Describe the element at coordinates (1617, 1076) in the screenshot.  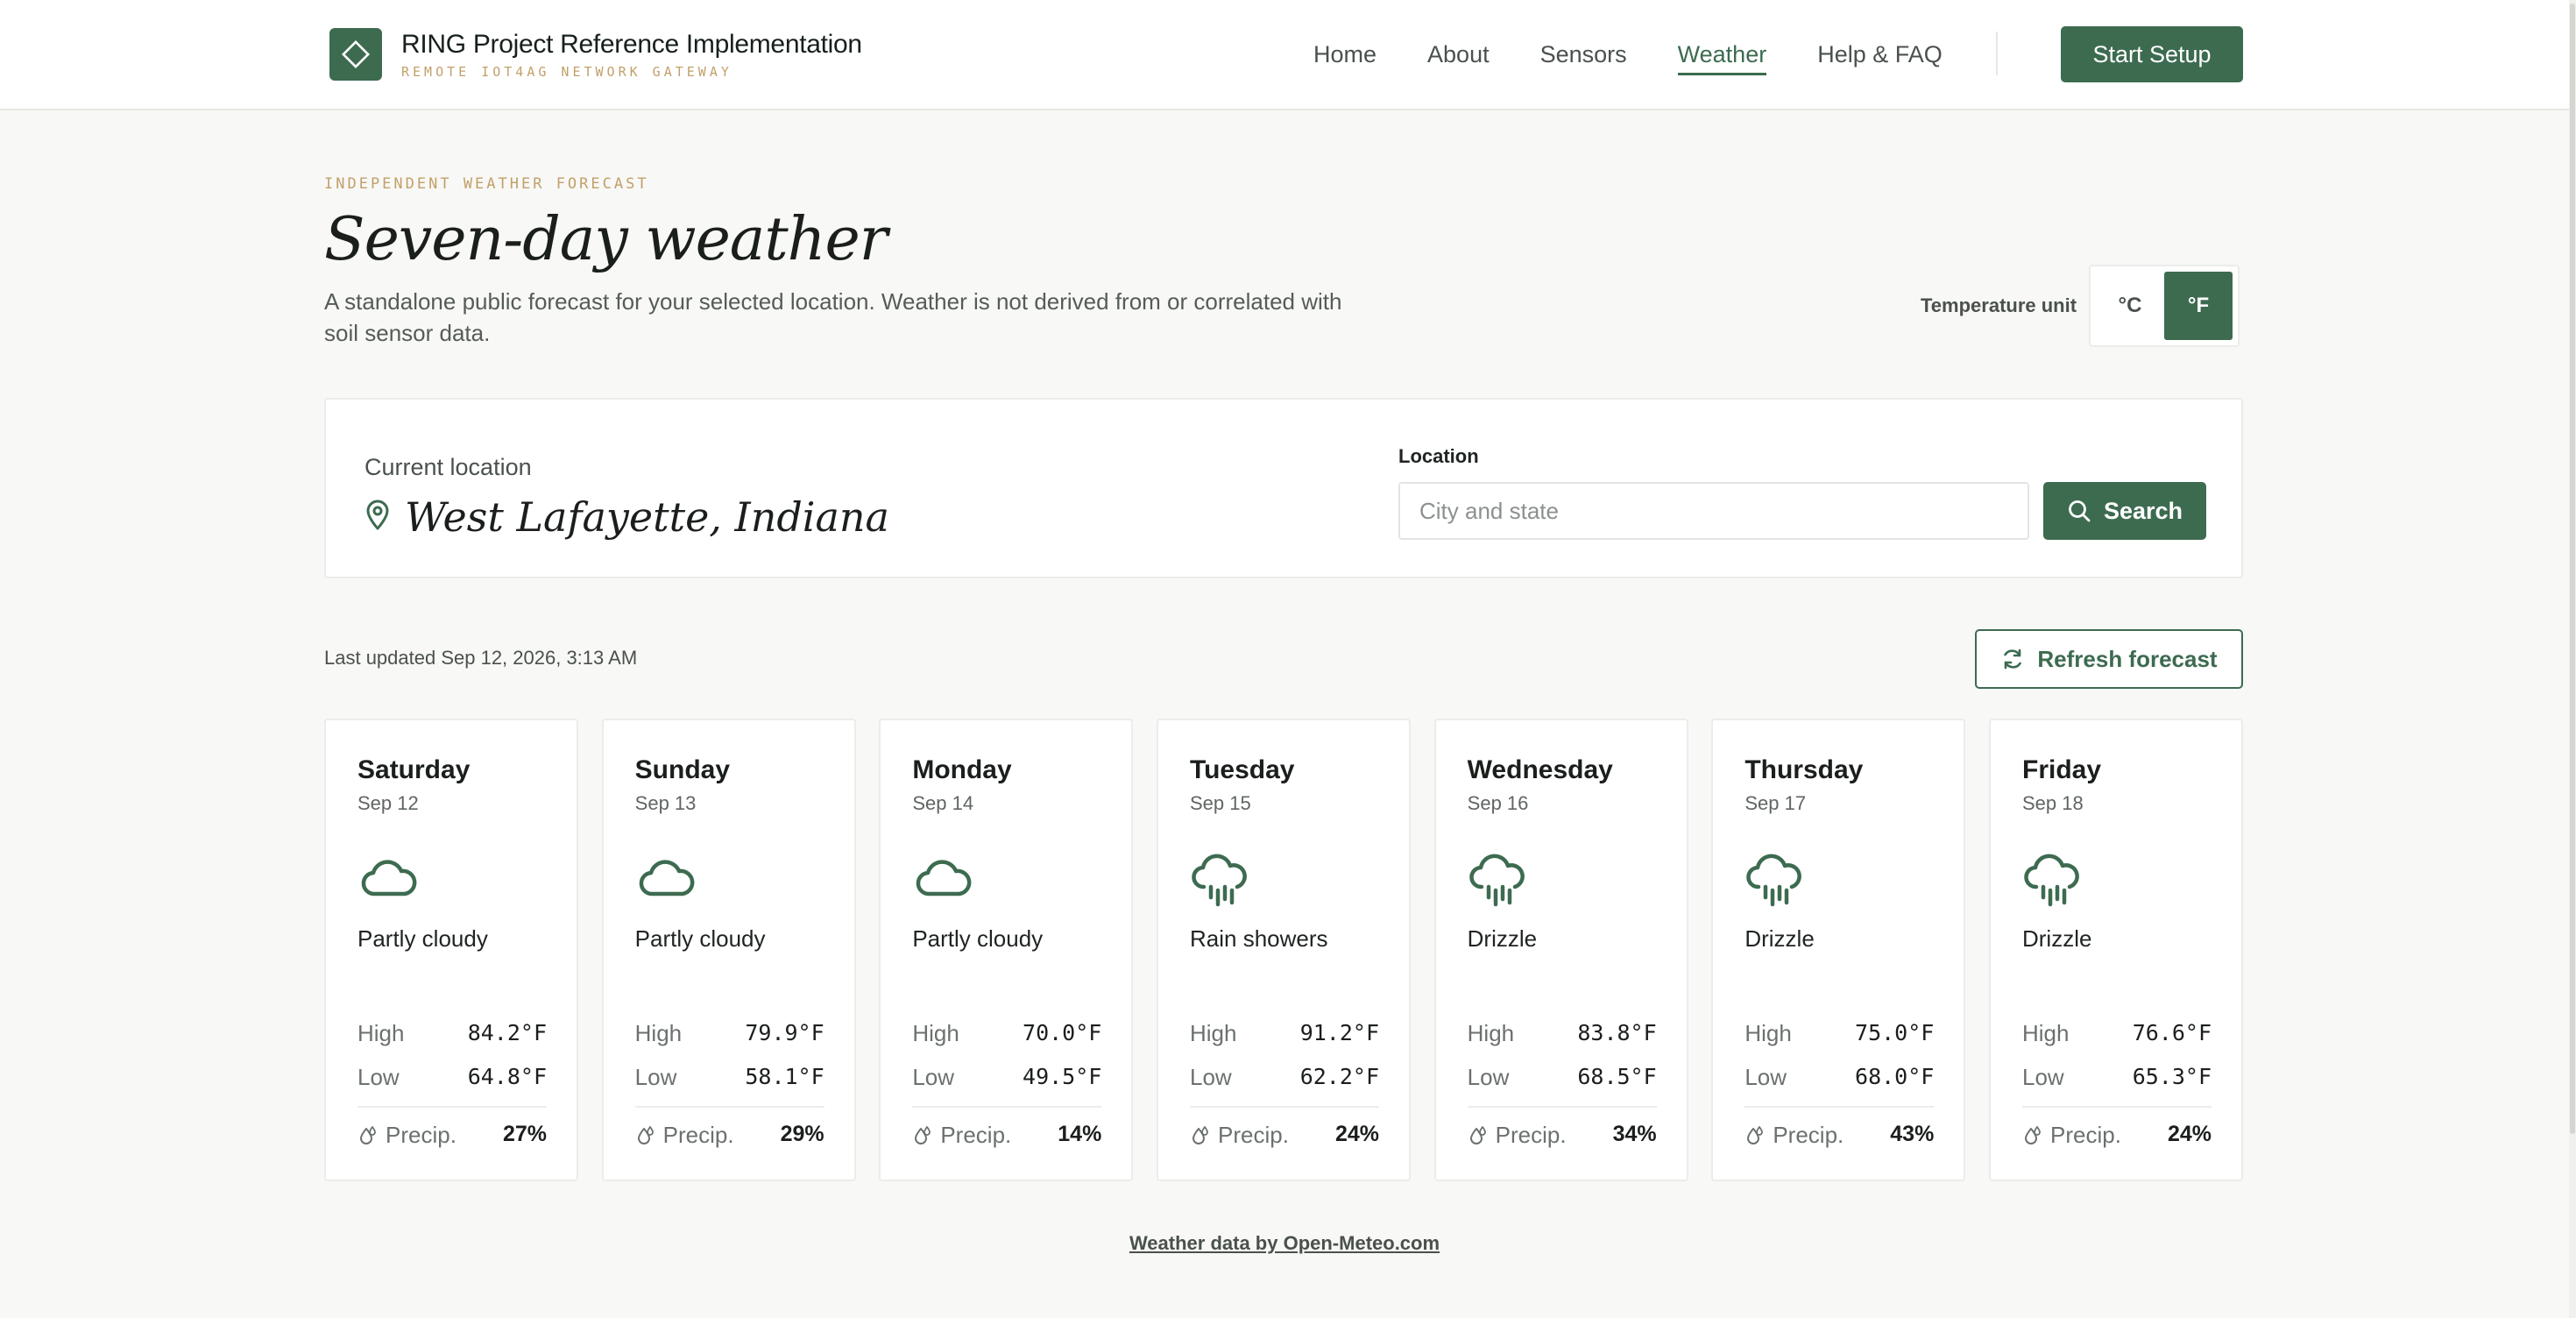
I see `low-temperature: 68.5°F` at that location.